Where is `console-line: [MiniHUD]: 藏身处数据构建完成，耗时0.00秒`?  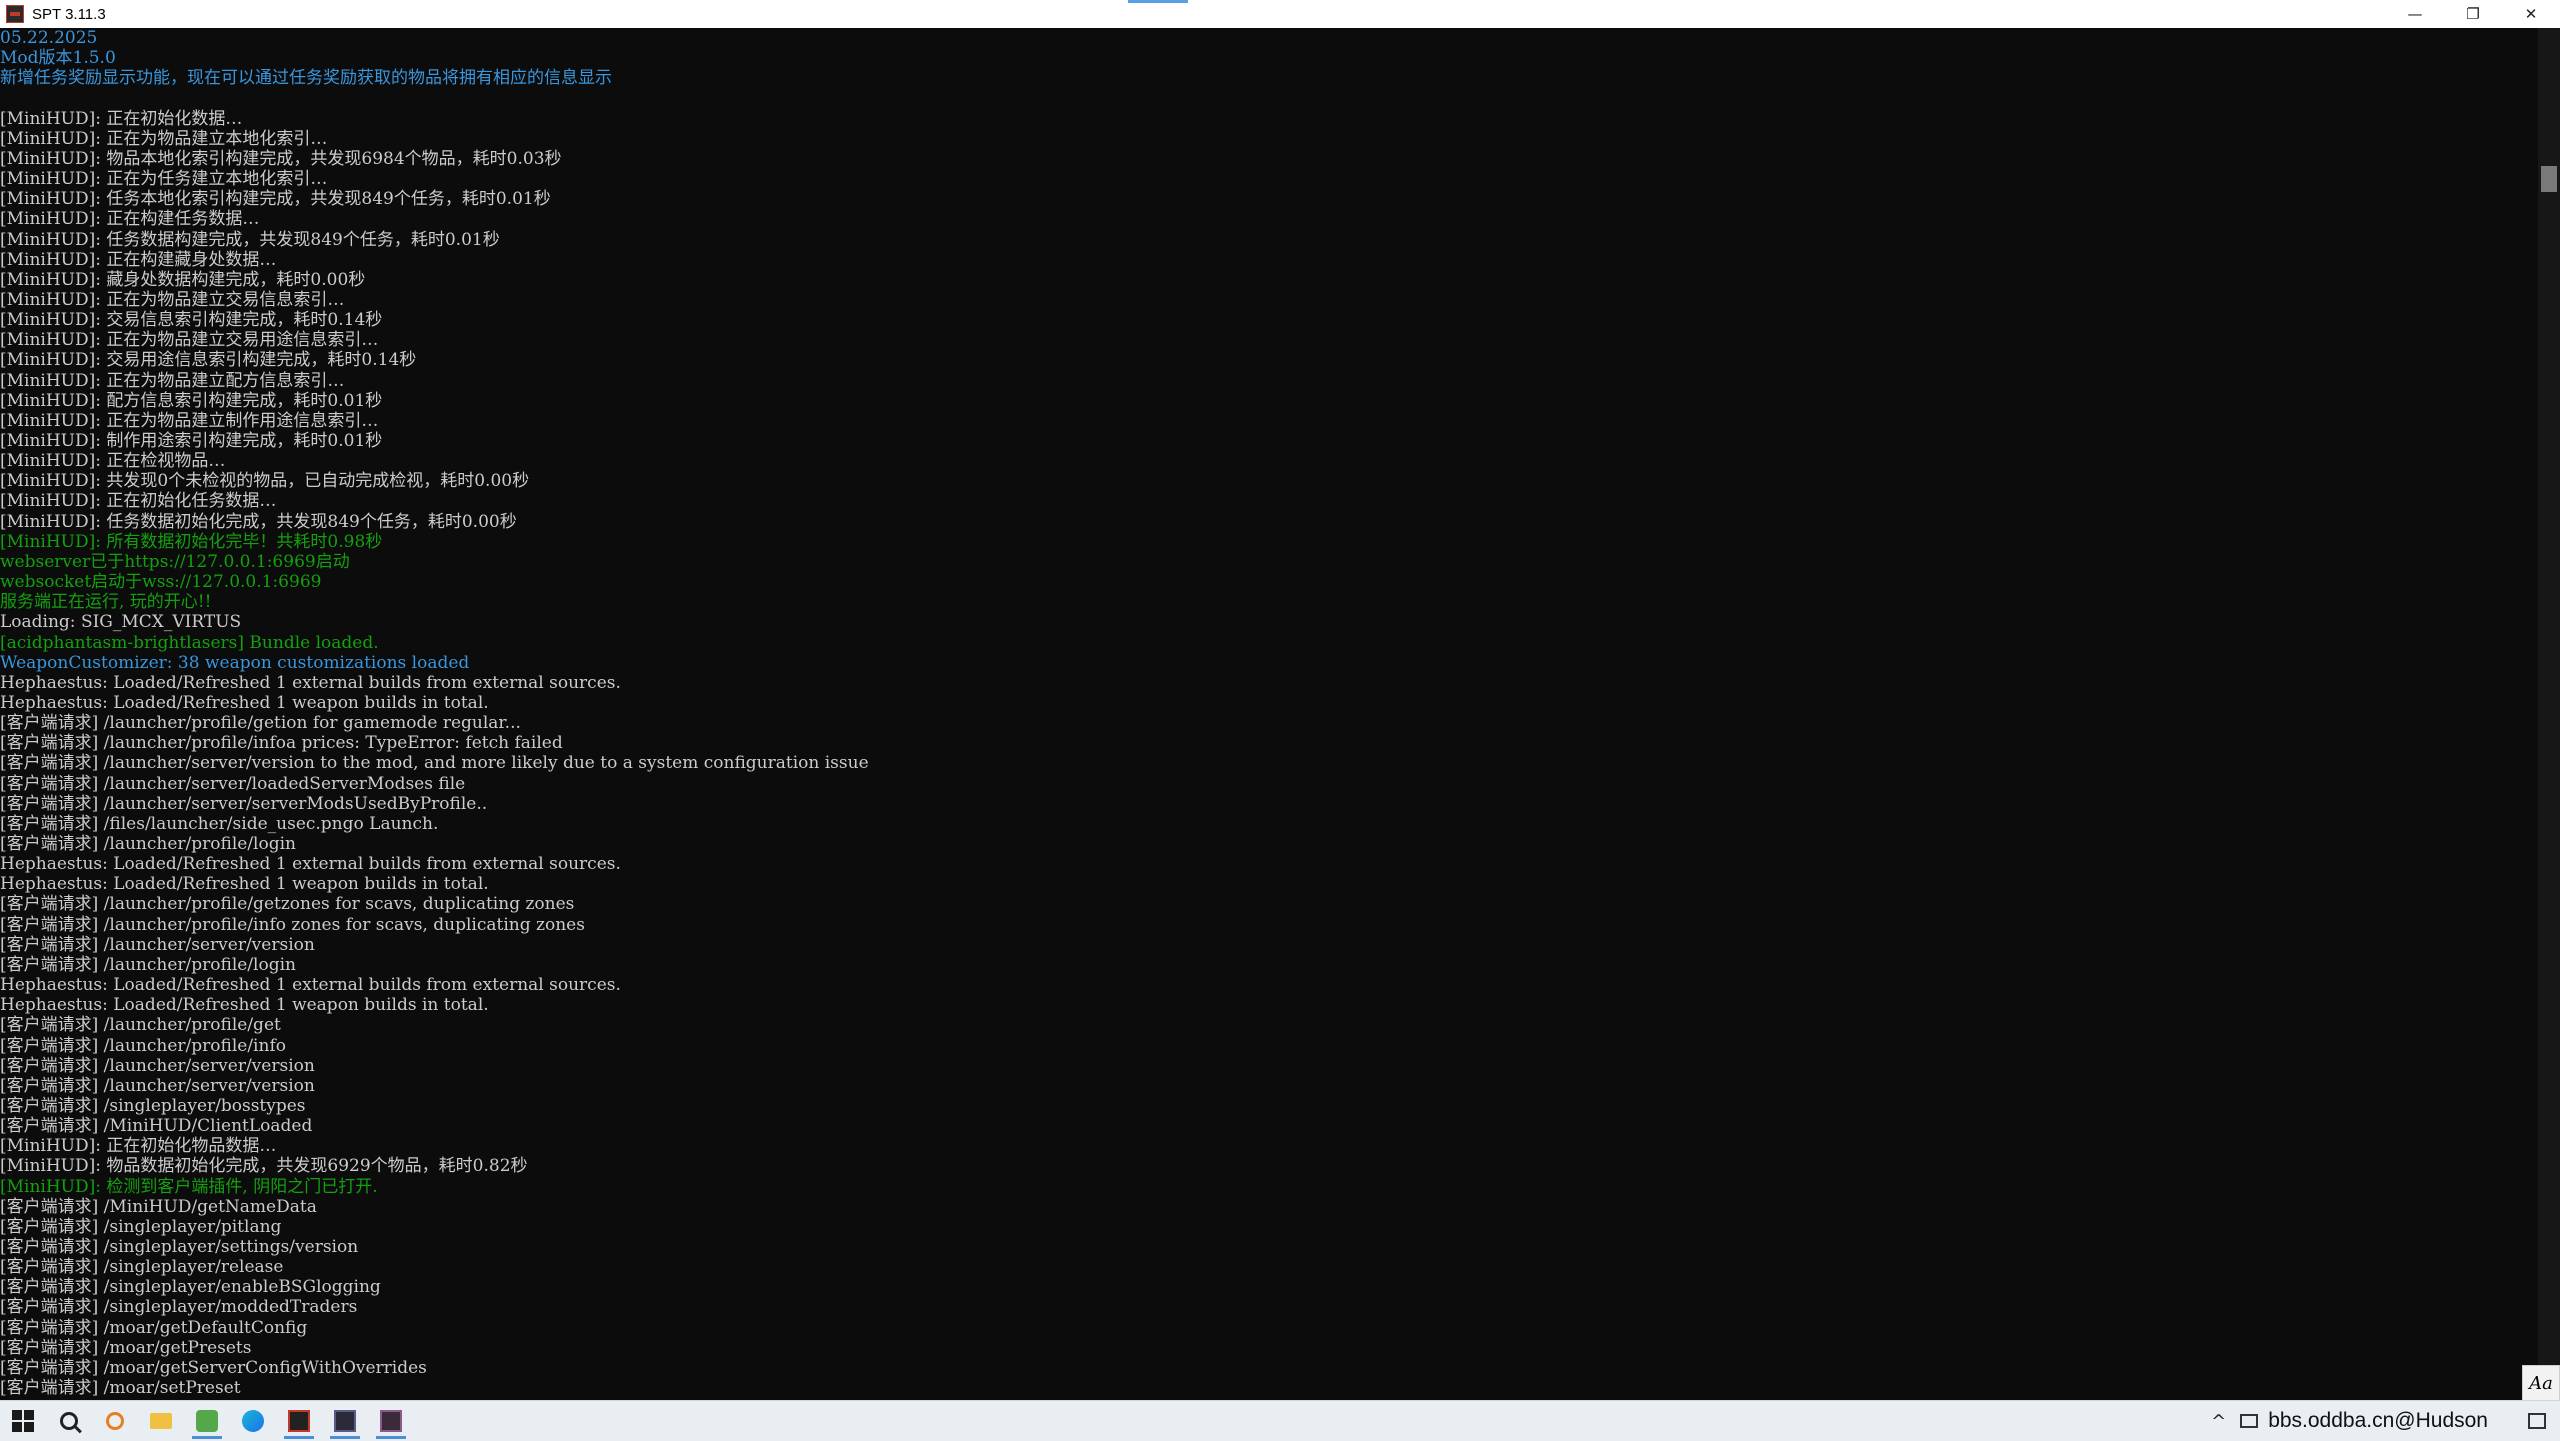 console-line: [MiniHUD]: 藏身处数据构建完成，耗时0.00秒 is located at coordinates (183, 279).